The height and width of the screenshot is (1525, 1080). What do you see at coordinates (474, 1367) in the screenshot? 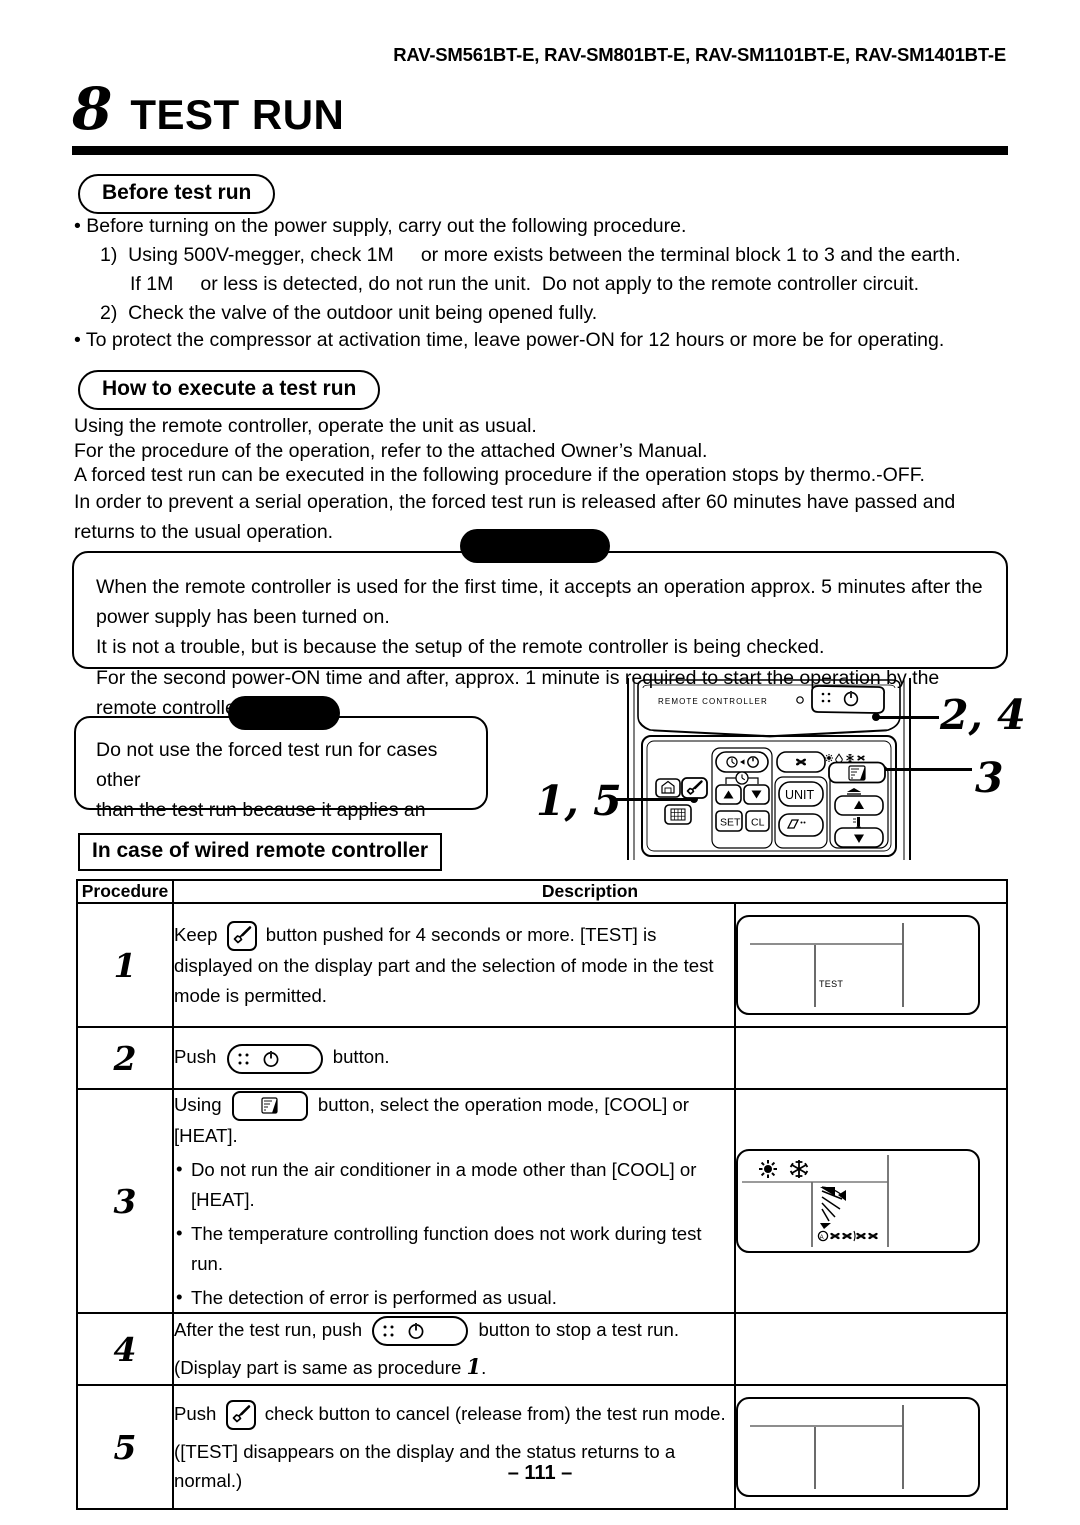
I see `row-4-line2-number: 1` at bounding box center [474, 1367].